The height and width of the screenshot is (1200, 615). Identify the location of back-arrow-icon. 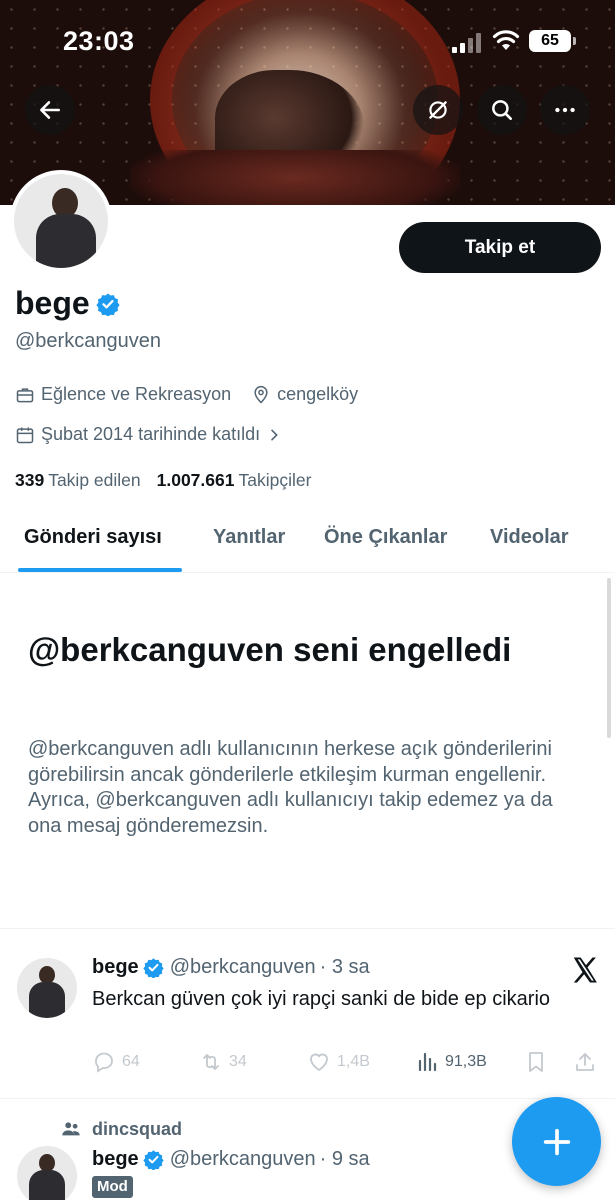
(50, 110).